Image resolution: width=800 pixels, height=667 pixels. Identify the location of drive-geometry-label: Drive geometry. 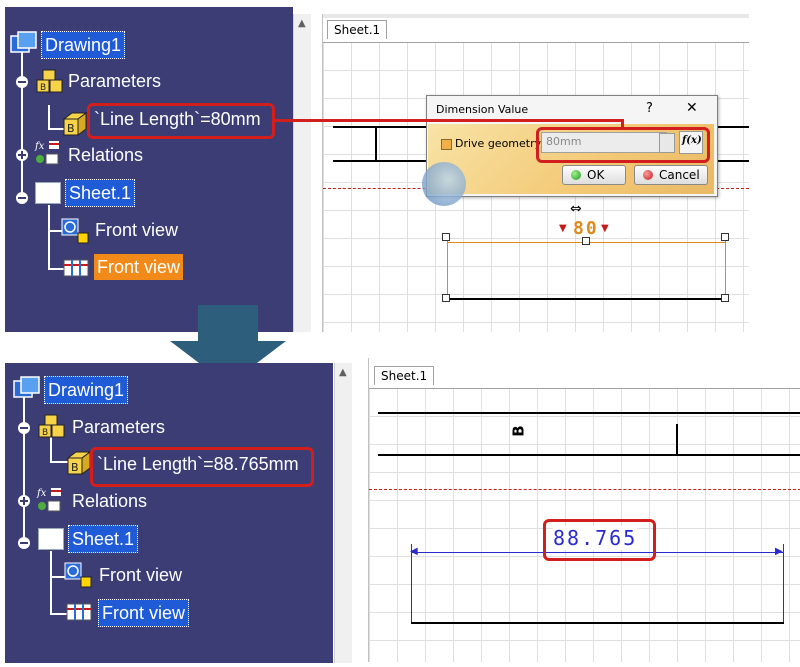
(498, 143).